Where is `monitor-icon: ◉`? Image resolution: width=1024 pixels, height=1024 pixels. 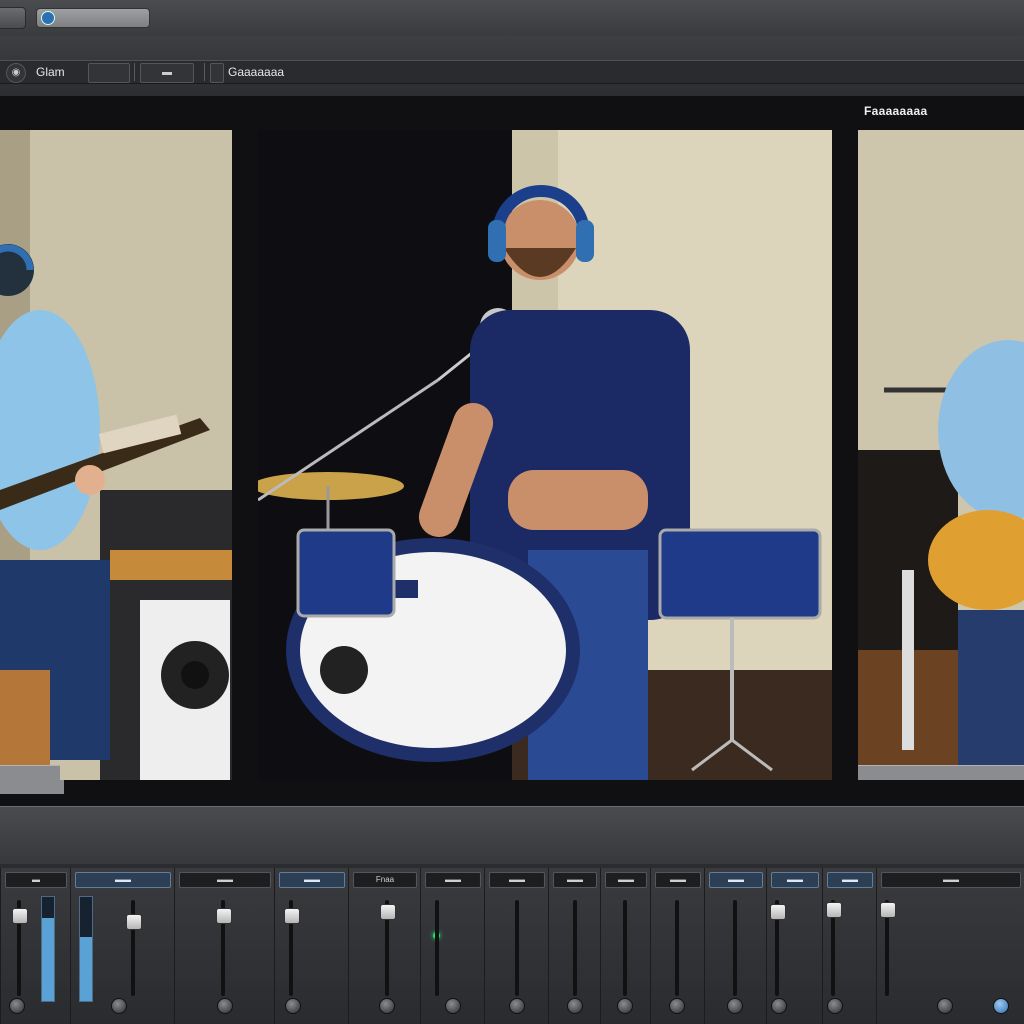
monitor-icon: ◉ is located at coordinates (16, 73).